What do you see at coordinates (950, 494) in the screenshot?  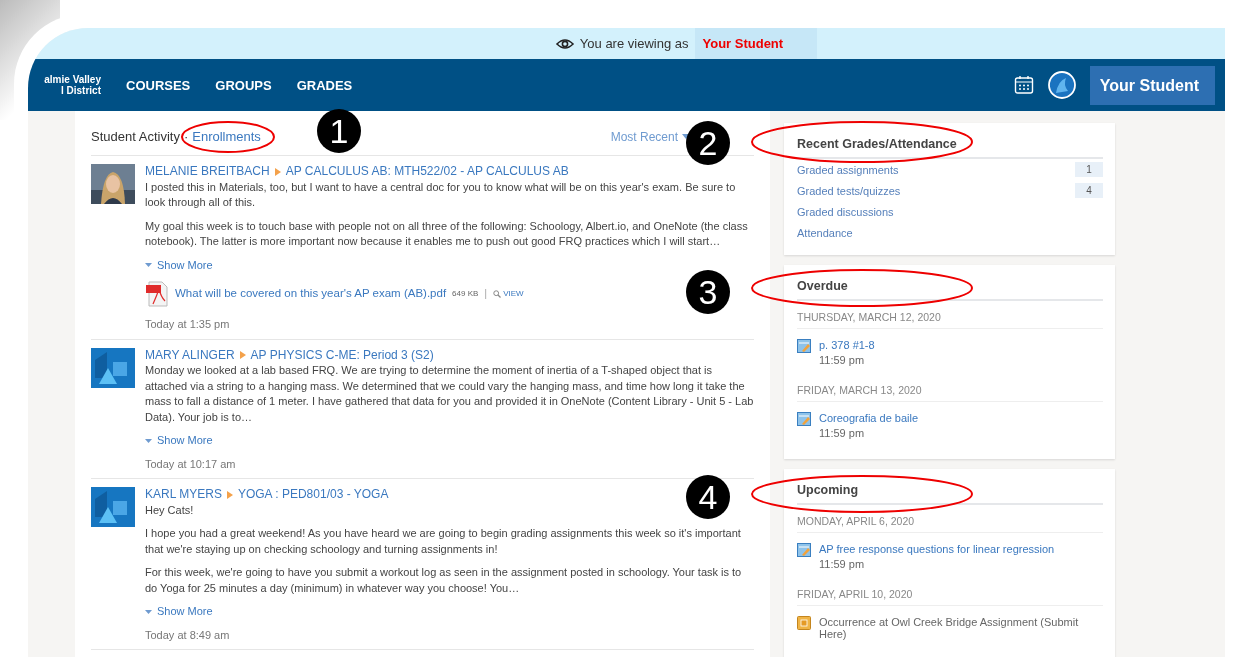 I see `card-title: Upcoming` at bounding box center [950, 494].